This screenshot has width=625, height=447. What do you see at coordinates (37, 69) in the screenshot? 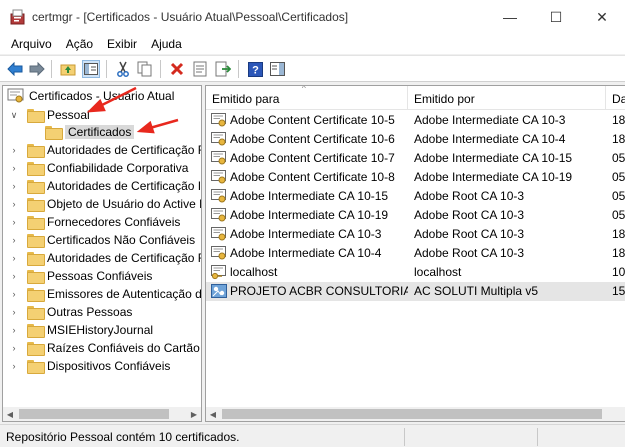
I see `forward-button` at bounding box center [37, 69].